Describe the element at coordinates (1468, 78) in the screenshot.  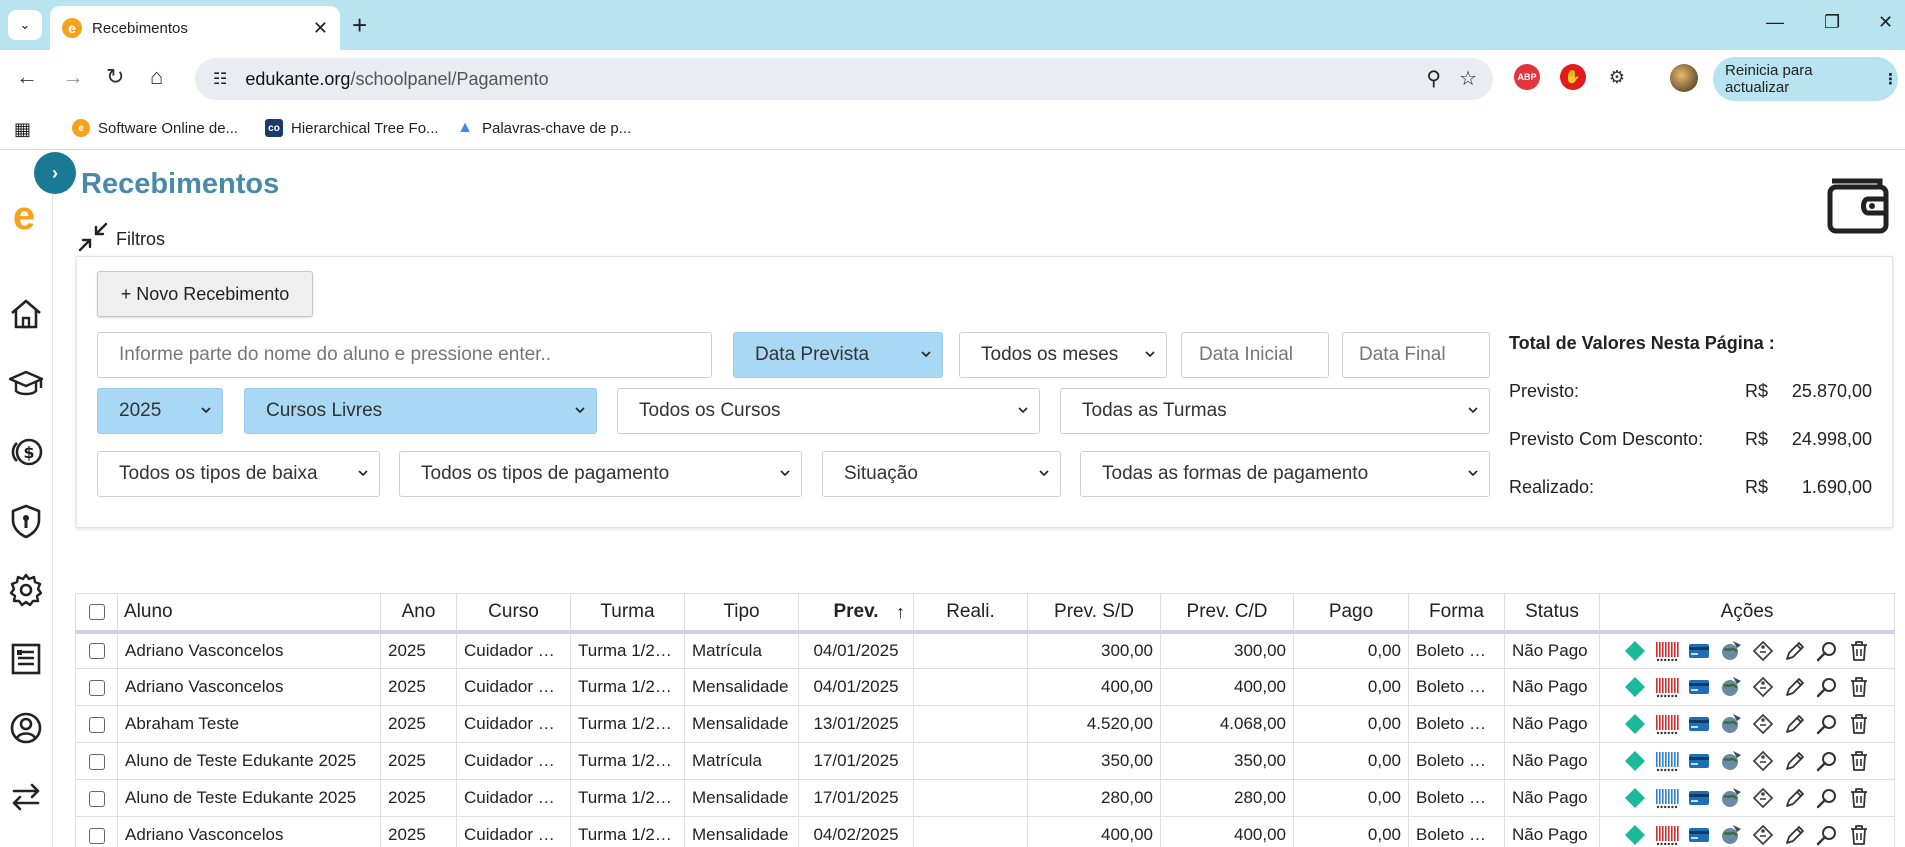
I see `bookmark-star-icon: ☆` at that location.